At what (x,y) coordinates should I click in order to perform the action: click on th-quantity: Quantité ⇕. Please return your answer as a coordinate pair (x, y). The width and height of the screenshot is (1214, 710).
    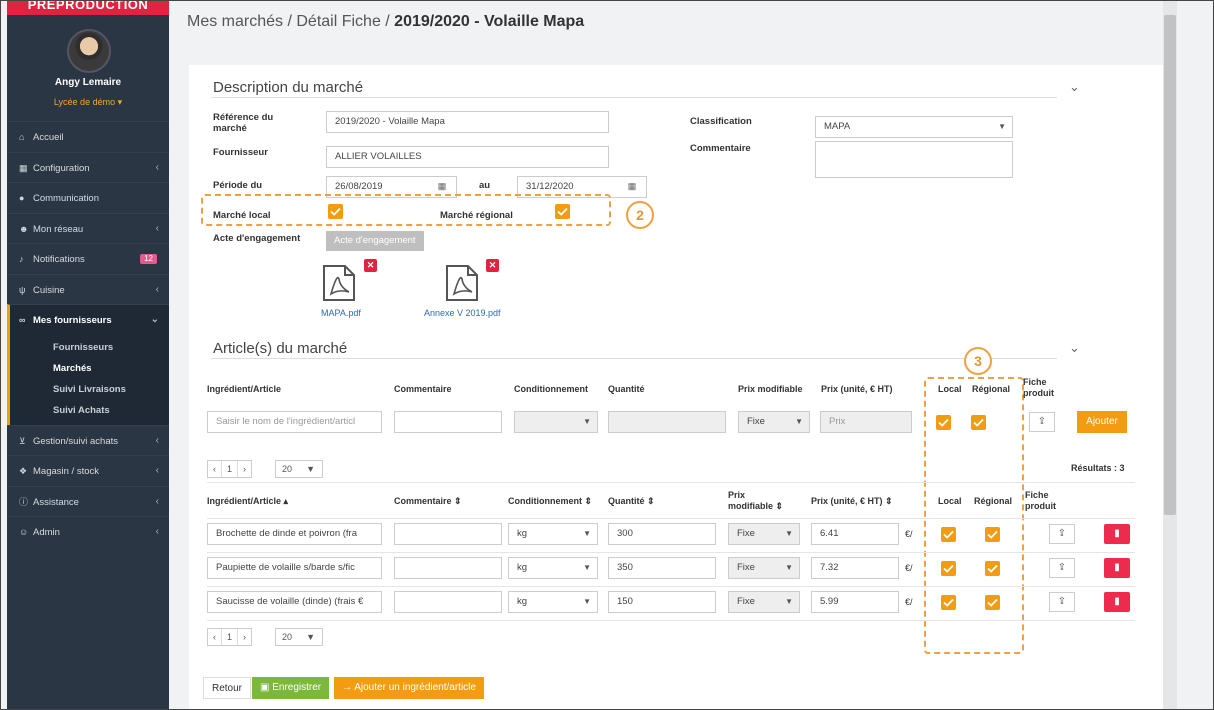
    Looking at the image, I should click on (631, 501).